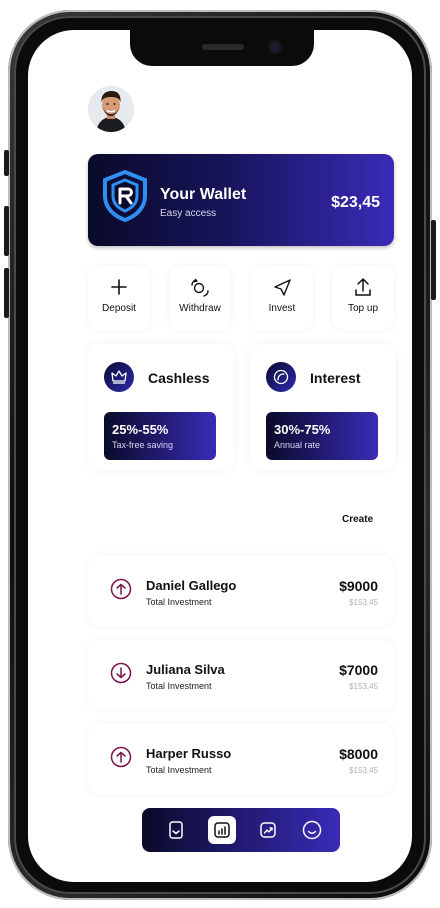 The width and height of the screenshot is (440, 908). I want to click on wallet-subtitle: Easy access, so click(188, 213).